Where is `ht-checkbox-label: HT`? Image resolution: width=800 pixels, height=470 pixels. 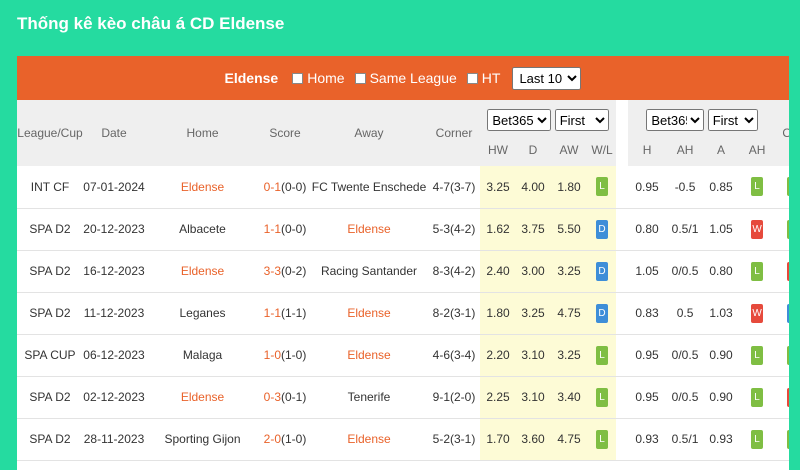 ht-checkbox-label: HT is located at coordinates (491, 78).